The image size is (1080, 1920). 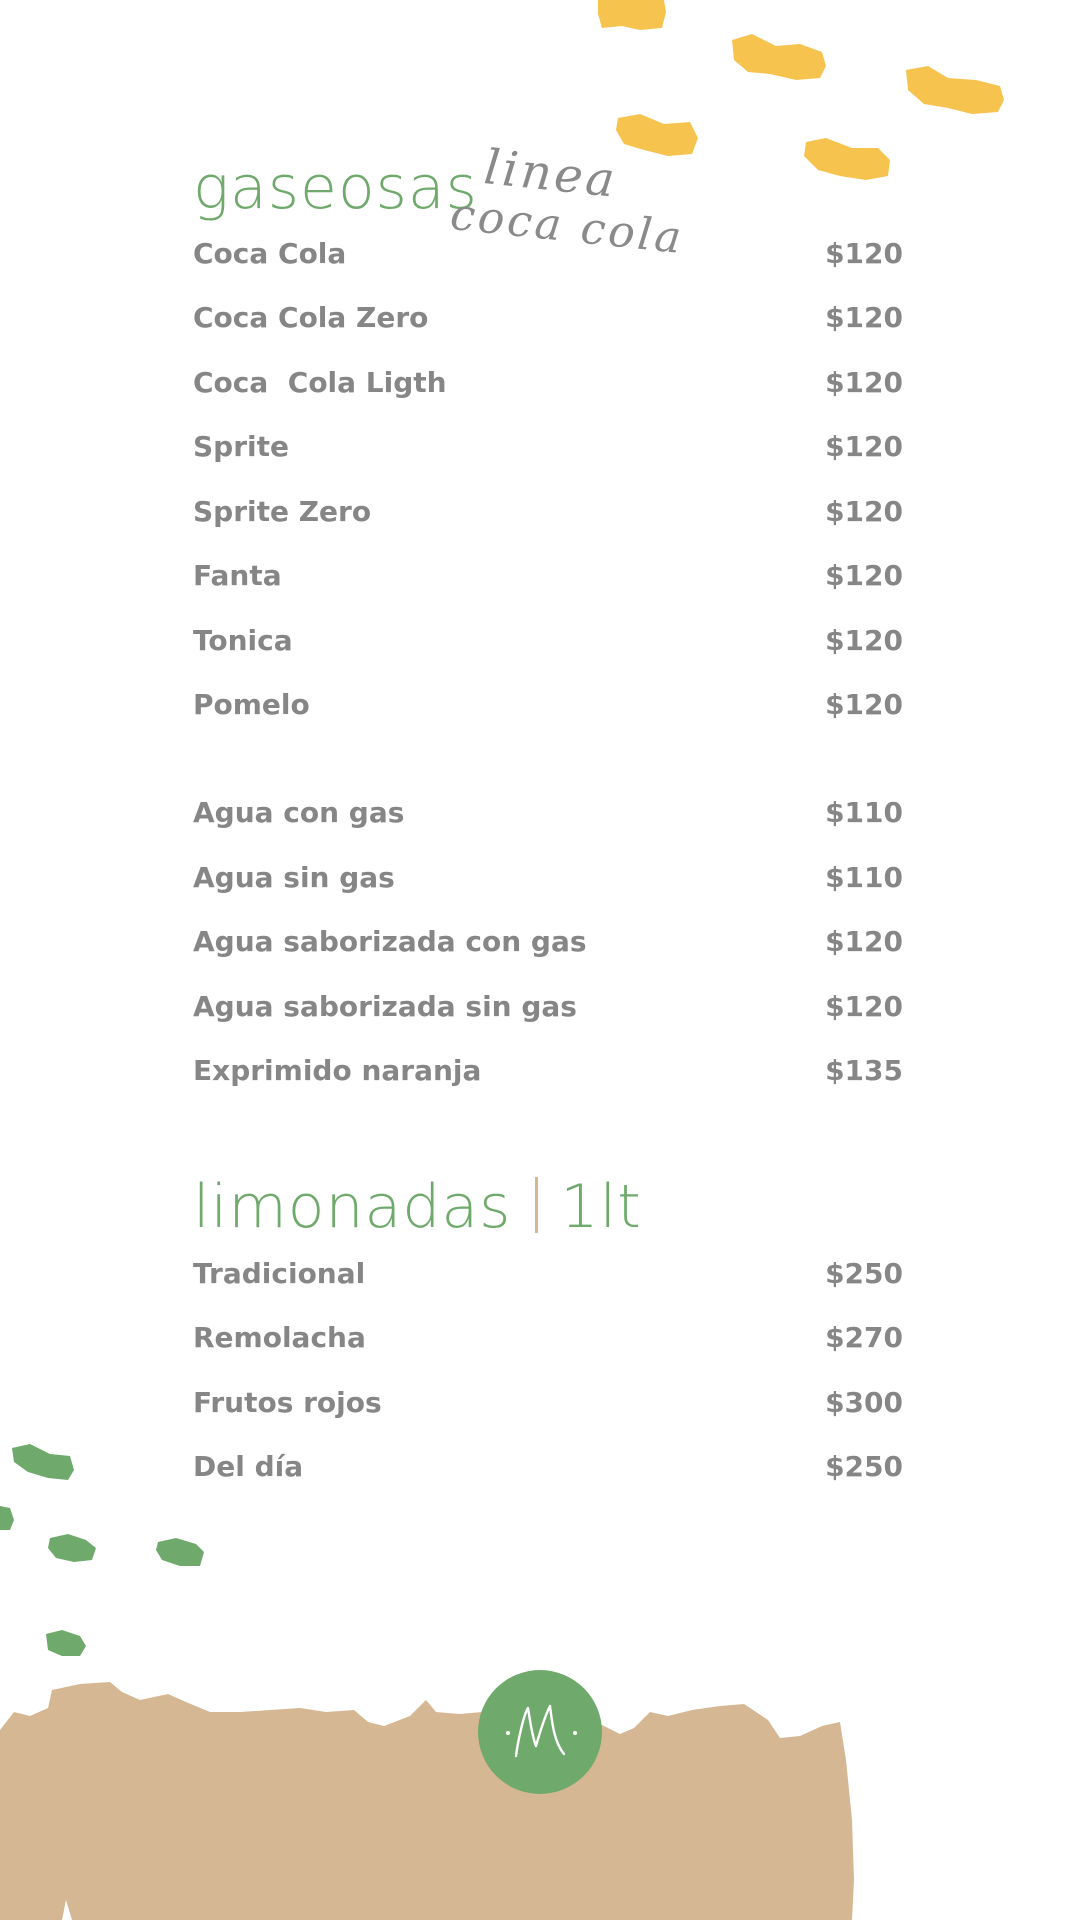 What do you see at coordinates (311, 317) in the screenshot?
I see `menu-item-name: Coca Cola Zero` at bounding box center [311, 317].